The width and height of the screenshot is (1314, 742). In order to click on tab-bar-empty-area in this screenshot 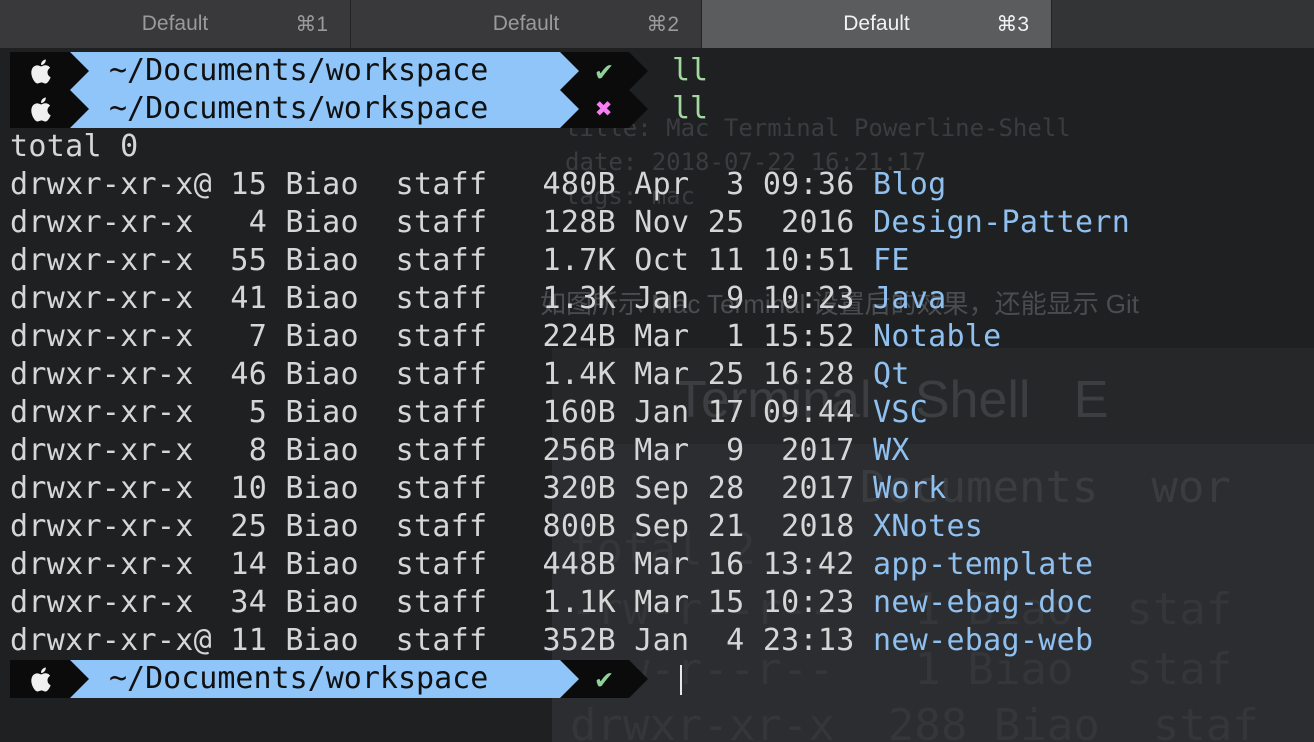, I will do `click(1183, 24)`.